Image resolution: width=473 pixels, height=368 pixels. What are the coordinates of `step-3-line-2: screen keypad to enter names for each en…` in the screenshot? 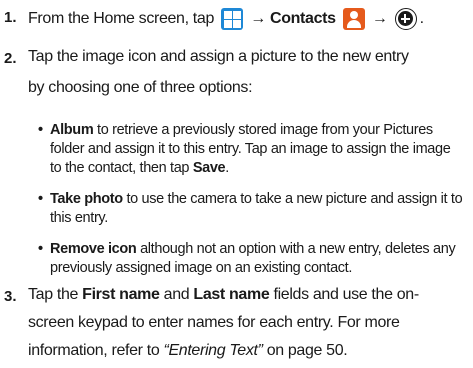 It's located at (214, 322).